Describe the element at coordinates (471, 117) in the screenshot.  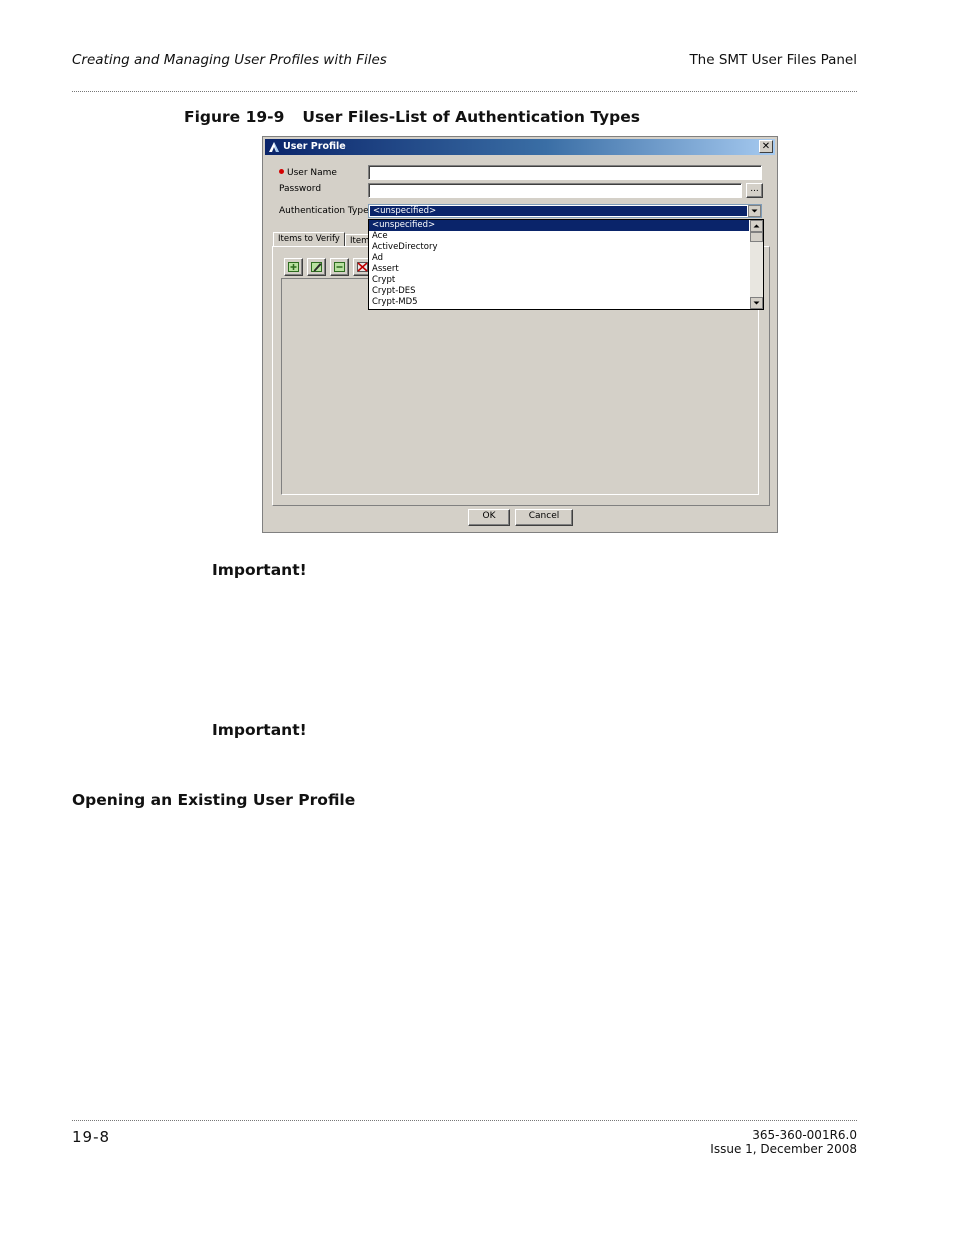
I see `figure-title: User Files-List of Authentication Types` at that location.